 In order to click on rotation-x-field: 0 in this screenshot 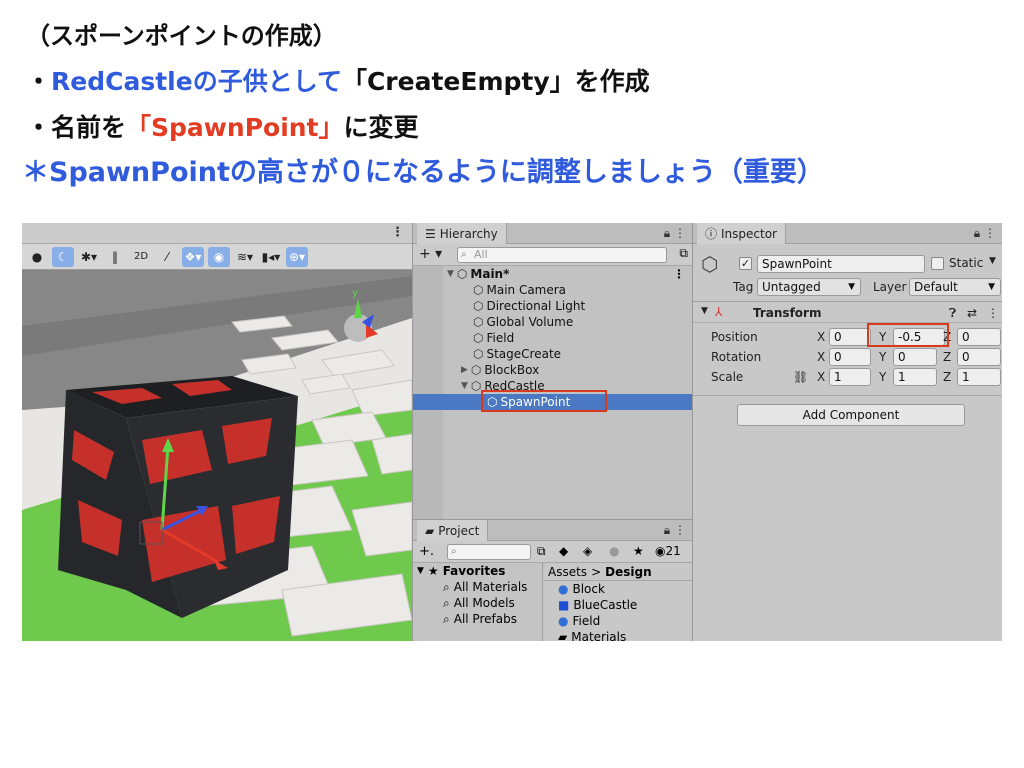, I will do `click(850, 357)`.